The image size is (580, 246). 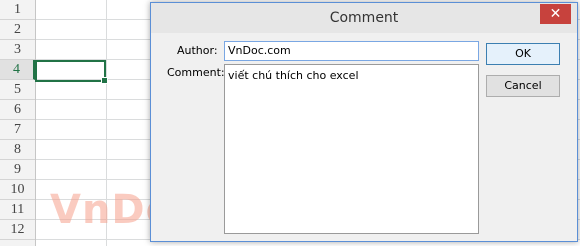 I want to click on row-number: 1, so click(x=17, y=10).